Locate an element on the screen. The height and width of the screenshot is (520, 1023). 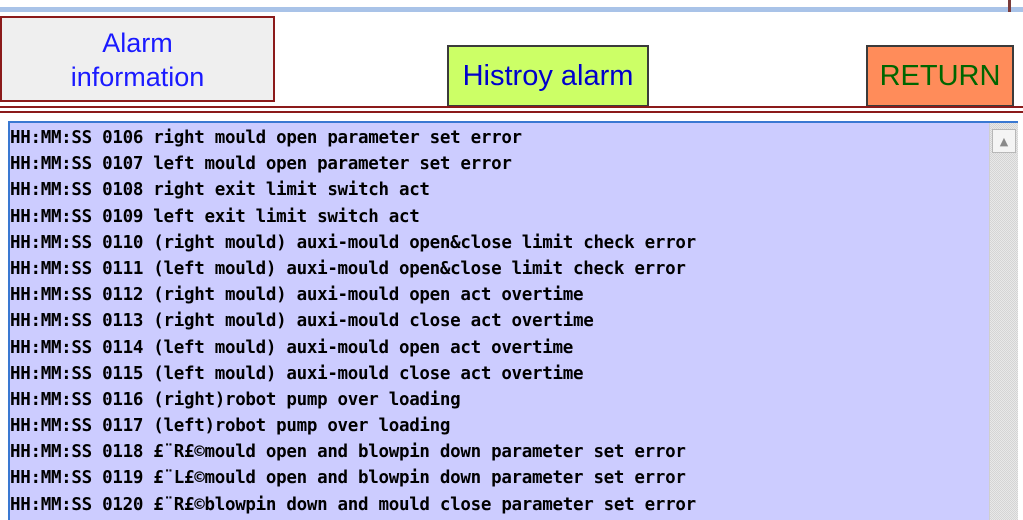
top-strip is located at coordinates (511, 6).